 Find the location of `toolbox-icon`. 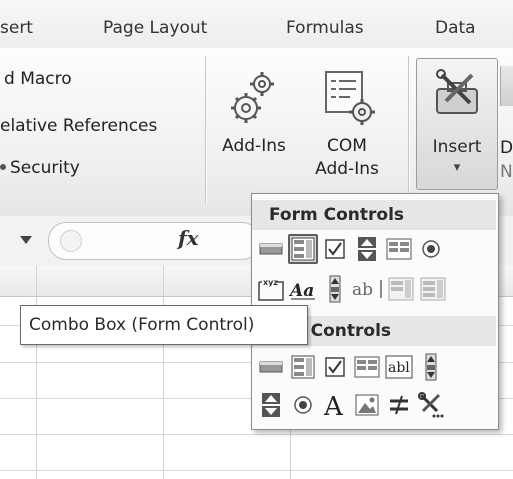

toolbox-icon is located at coordinates (457, 91).